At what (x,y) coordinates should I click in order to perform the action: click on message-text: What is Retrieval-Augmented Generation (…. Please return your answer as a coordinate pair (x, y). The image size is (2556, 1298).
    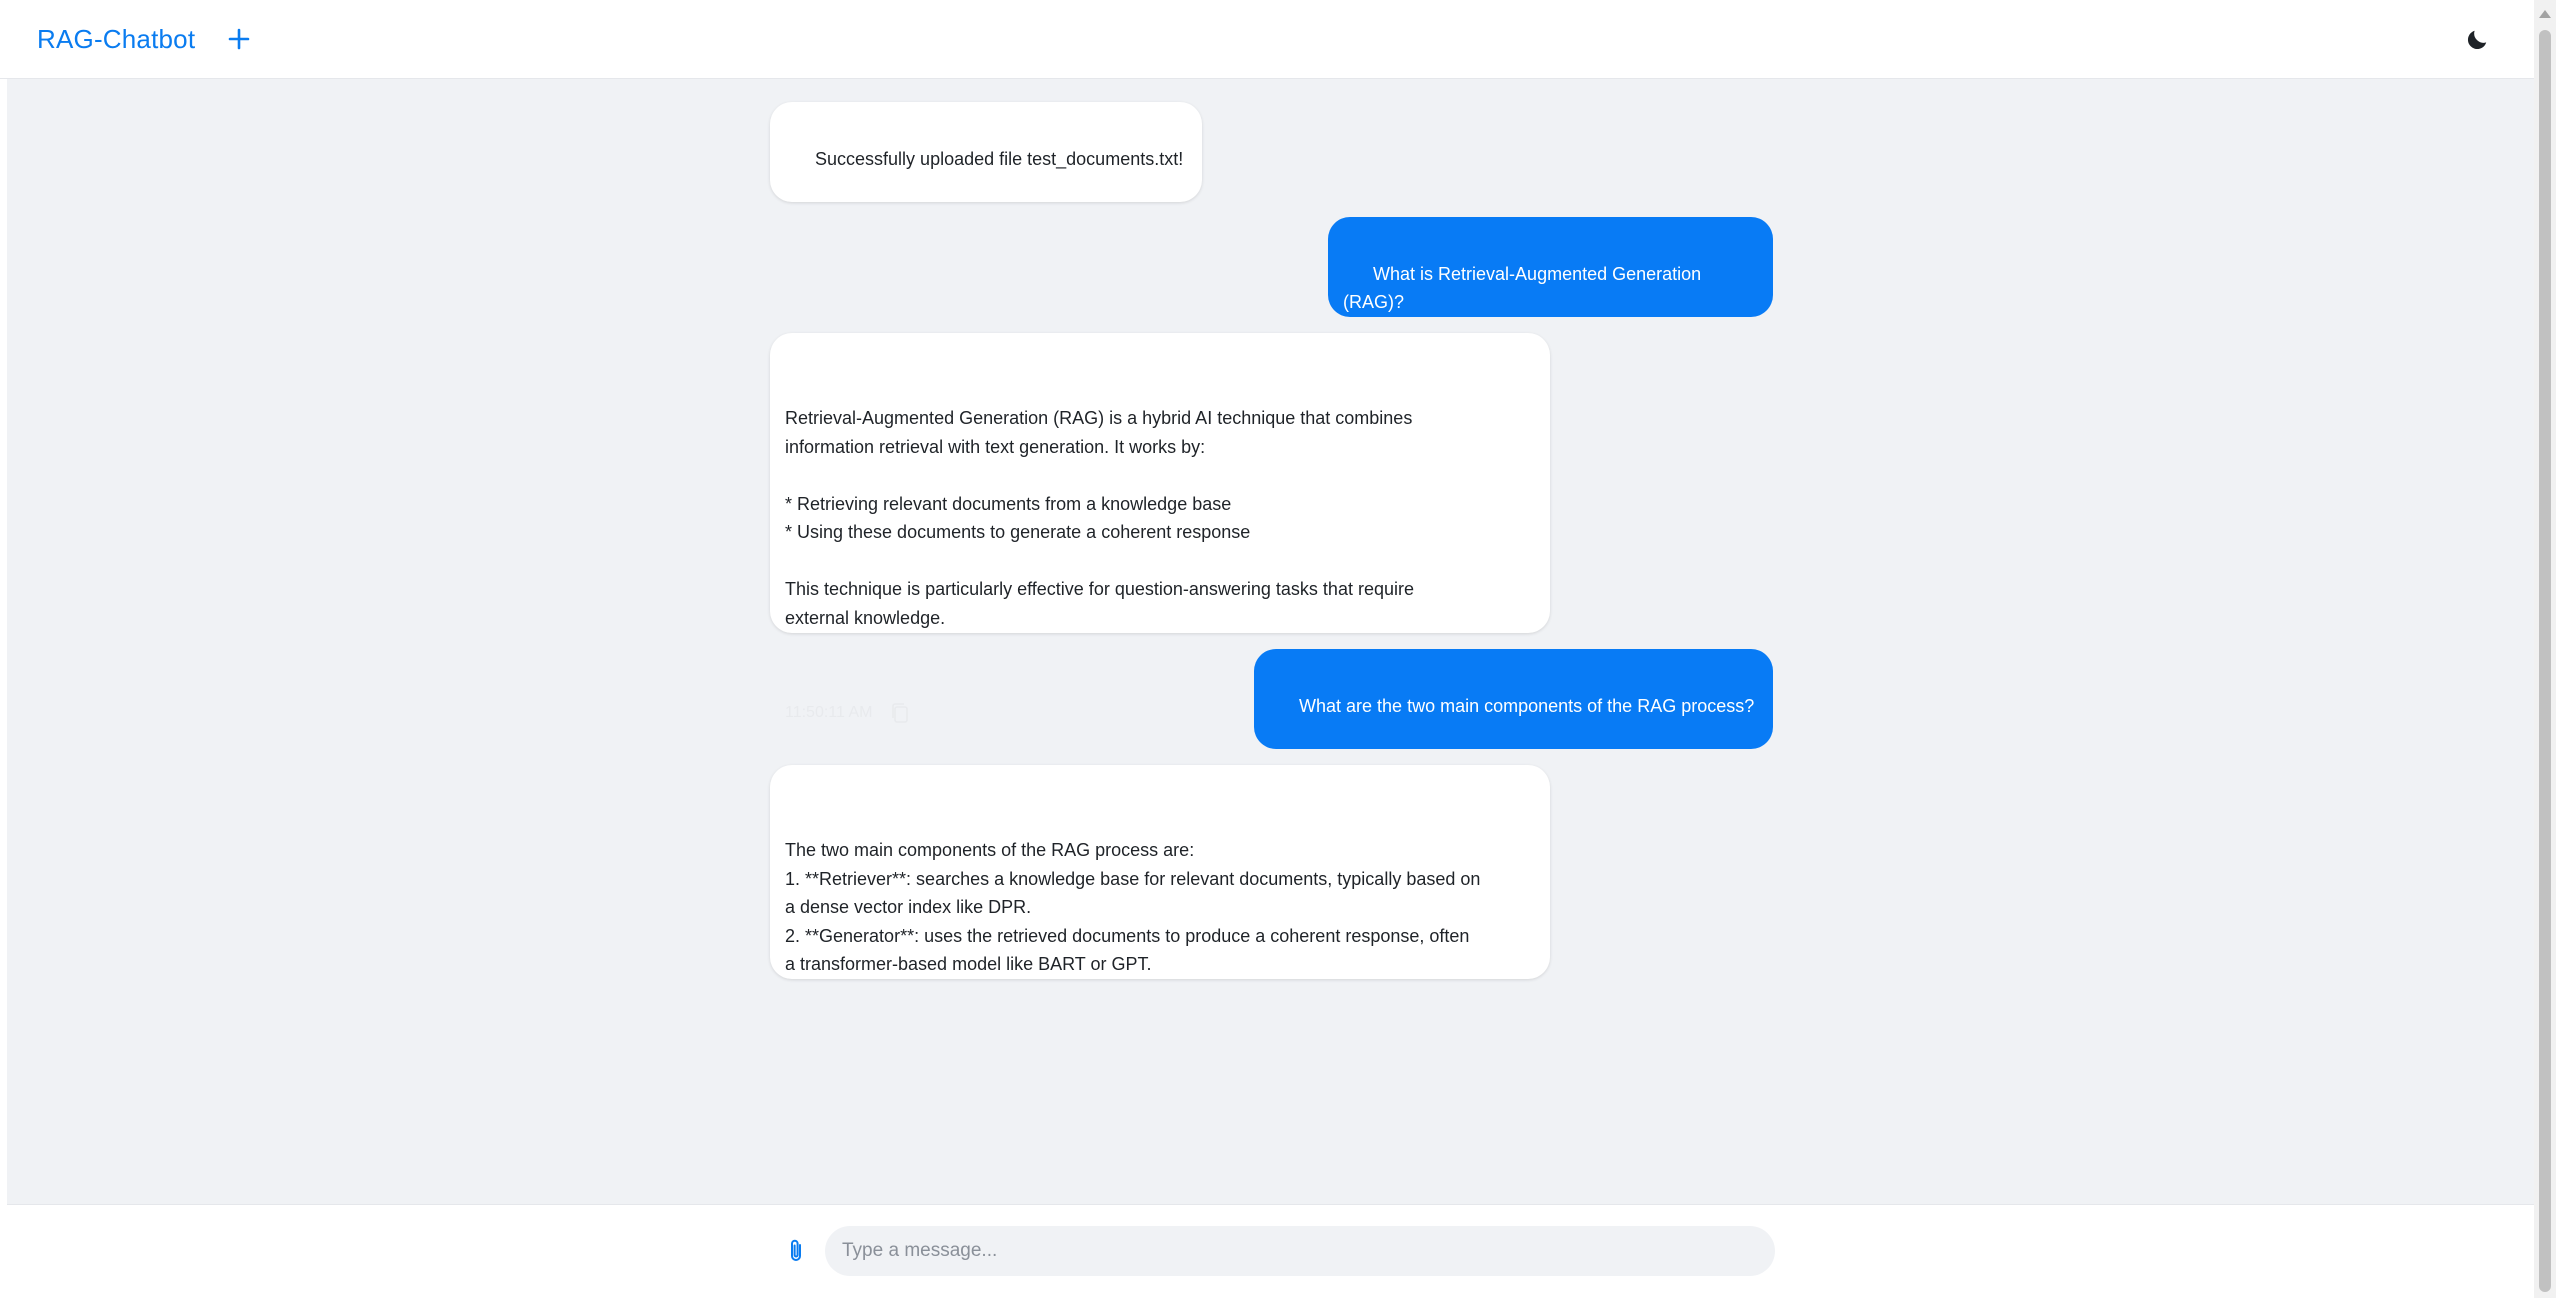
    Looking at the image, I should click on (1525, 288).